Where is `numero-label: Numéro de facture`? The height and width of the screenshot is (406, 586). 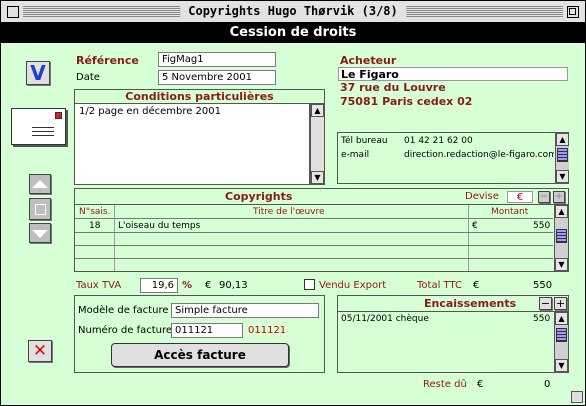
numero-label: Numéro de facture is located at coordinates (125, 330).